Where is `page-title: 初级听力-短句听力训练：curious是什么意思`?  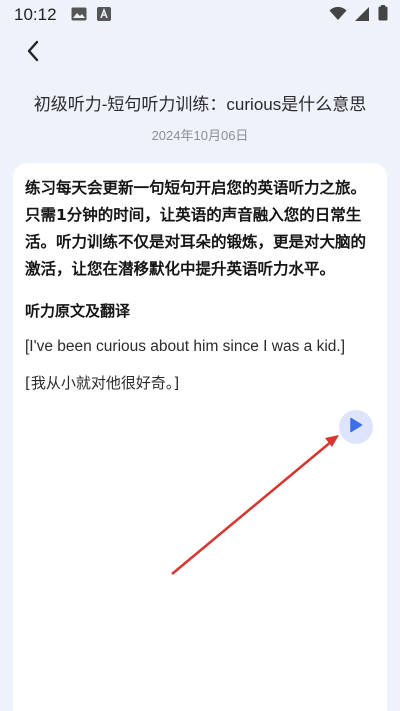 page-title: 初级听力-短句听力训练：curious是什么意思 is located at coordinates (200, 104).